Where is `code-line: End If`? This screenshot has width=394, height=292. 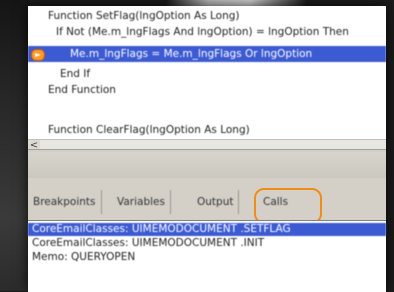
code-line: End If is located at coordinates (75, 74).